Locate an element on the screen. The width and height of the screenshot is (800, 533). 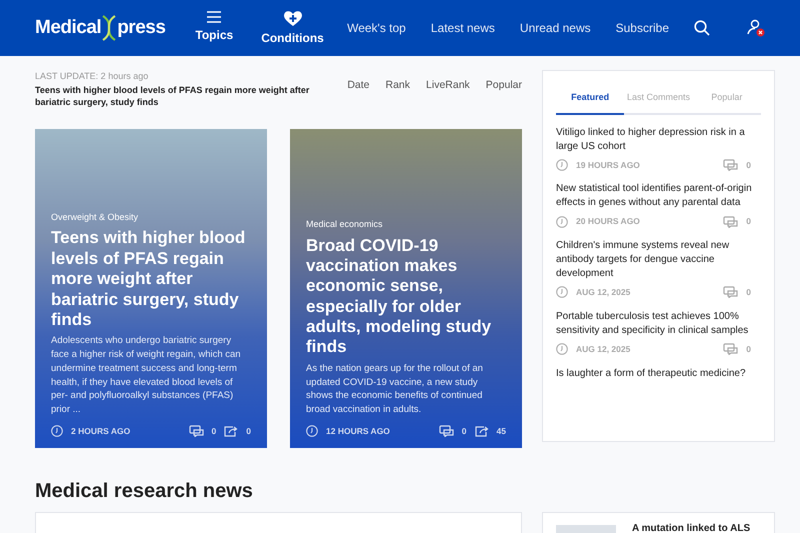
story-link: Children's immune systems reveal new antibody targets for dengue vaccine development is located at coordinates (658, 260).